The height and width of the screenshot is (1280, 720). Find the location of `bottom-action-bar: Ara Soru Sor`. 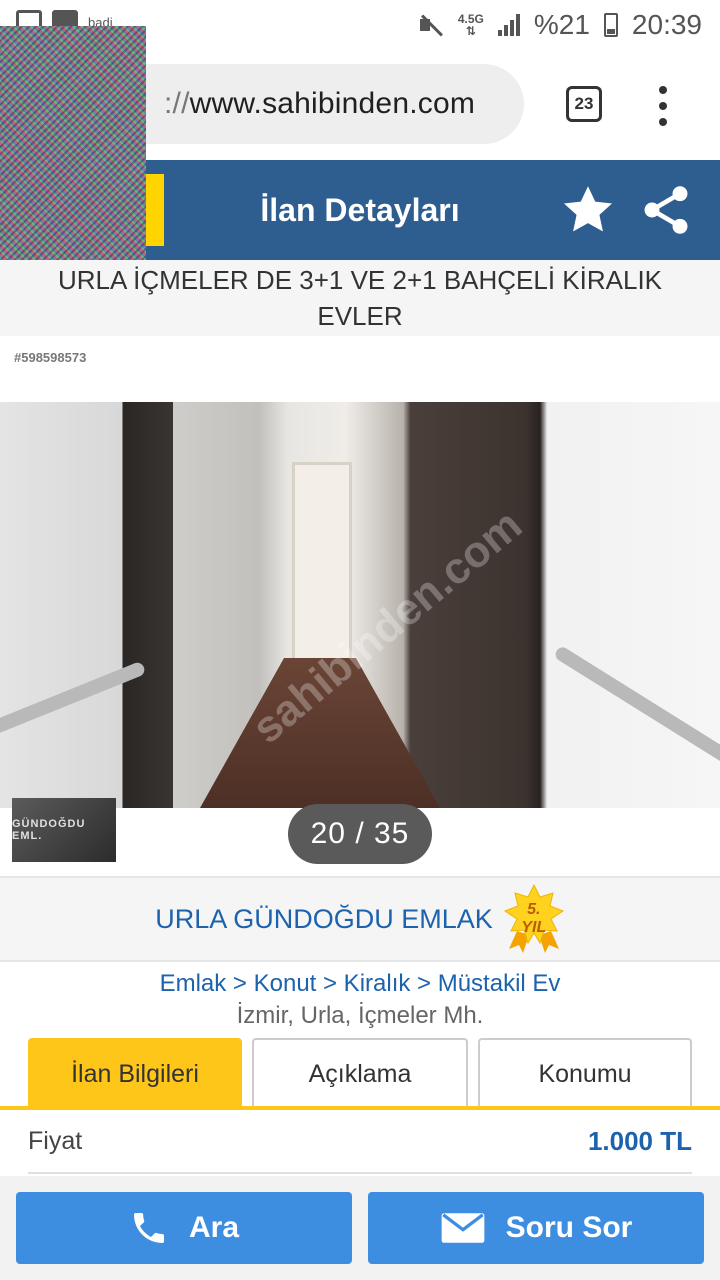

bottom-action-bar: Ara Soru Sor is located at coordinates (360, 1228).